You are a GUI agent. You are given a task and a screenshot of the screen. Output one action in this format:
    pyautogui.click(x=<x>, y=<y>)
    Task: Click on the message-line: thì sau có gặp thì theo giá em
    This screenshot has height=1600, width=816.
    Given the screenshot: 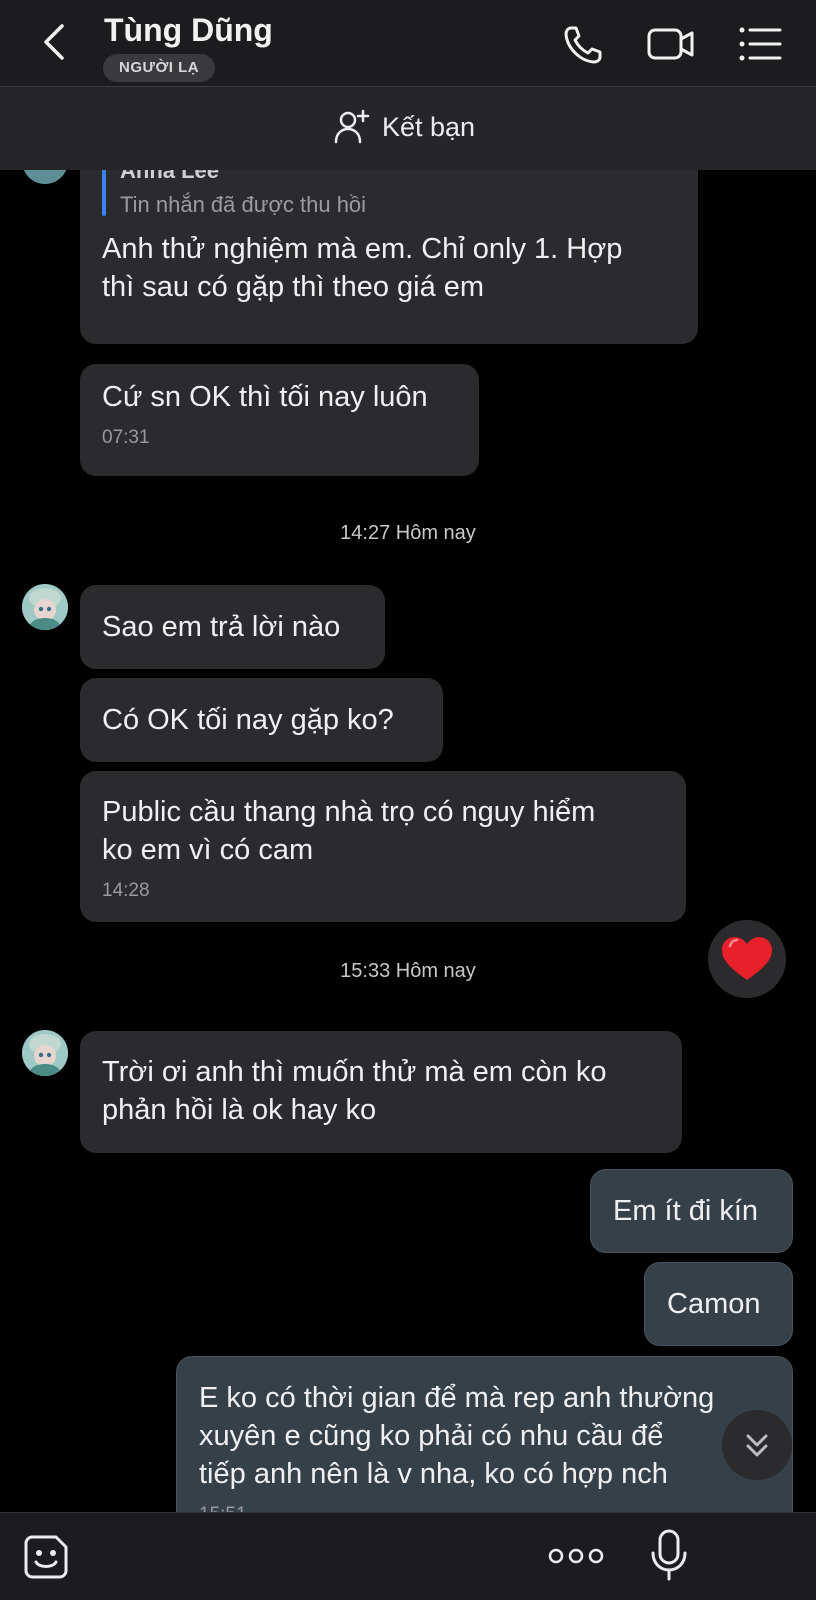 What is the action you would take?
    pyautogui.click(x=293, y=287)
    